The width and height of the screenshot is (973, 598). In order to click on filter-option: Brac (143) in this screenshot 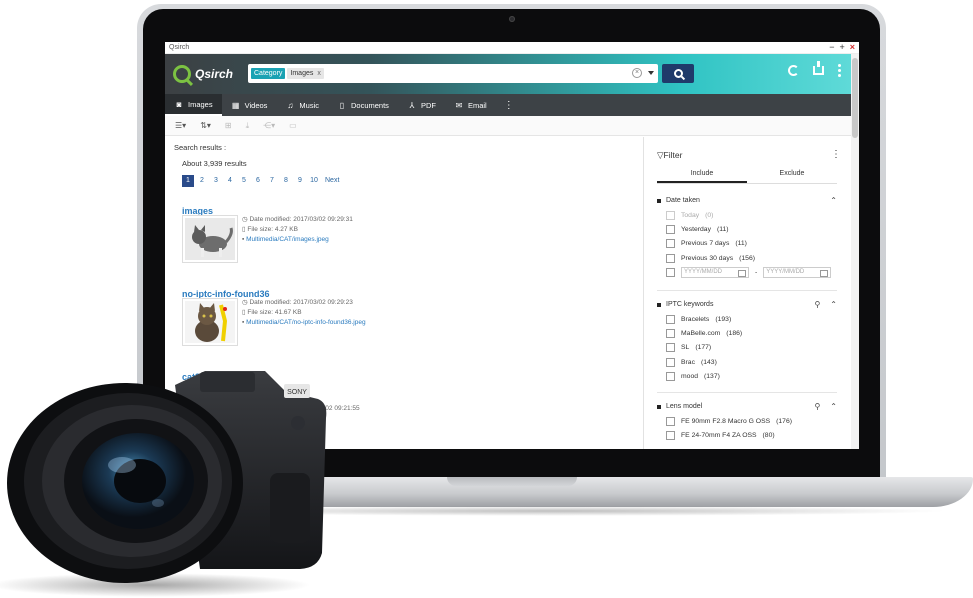, I will do `click(751, 362)`.